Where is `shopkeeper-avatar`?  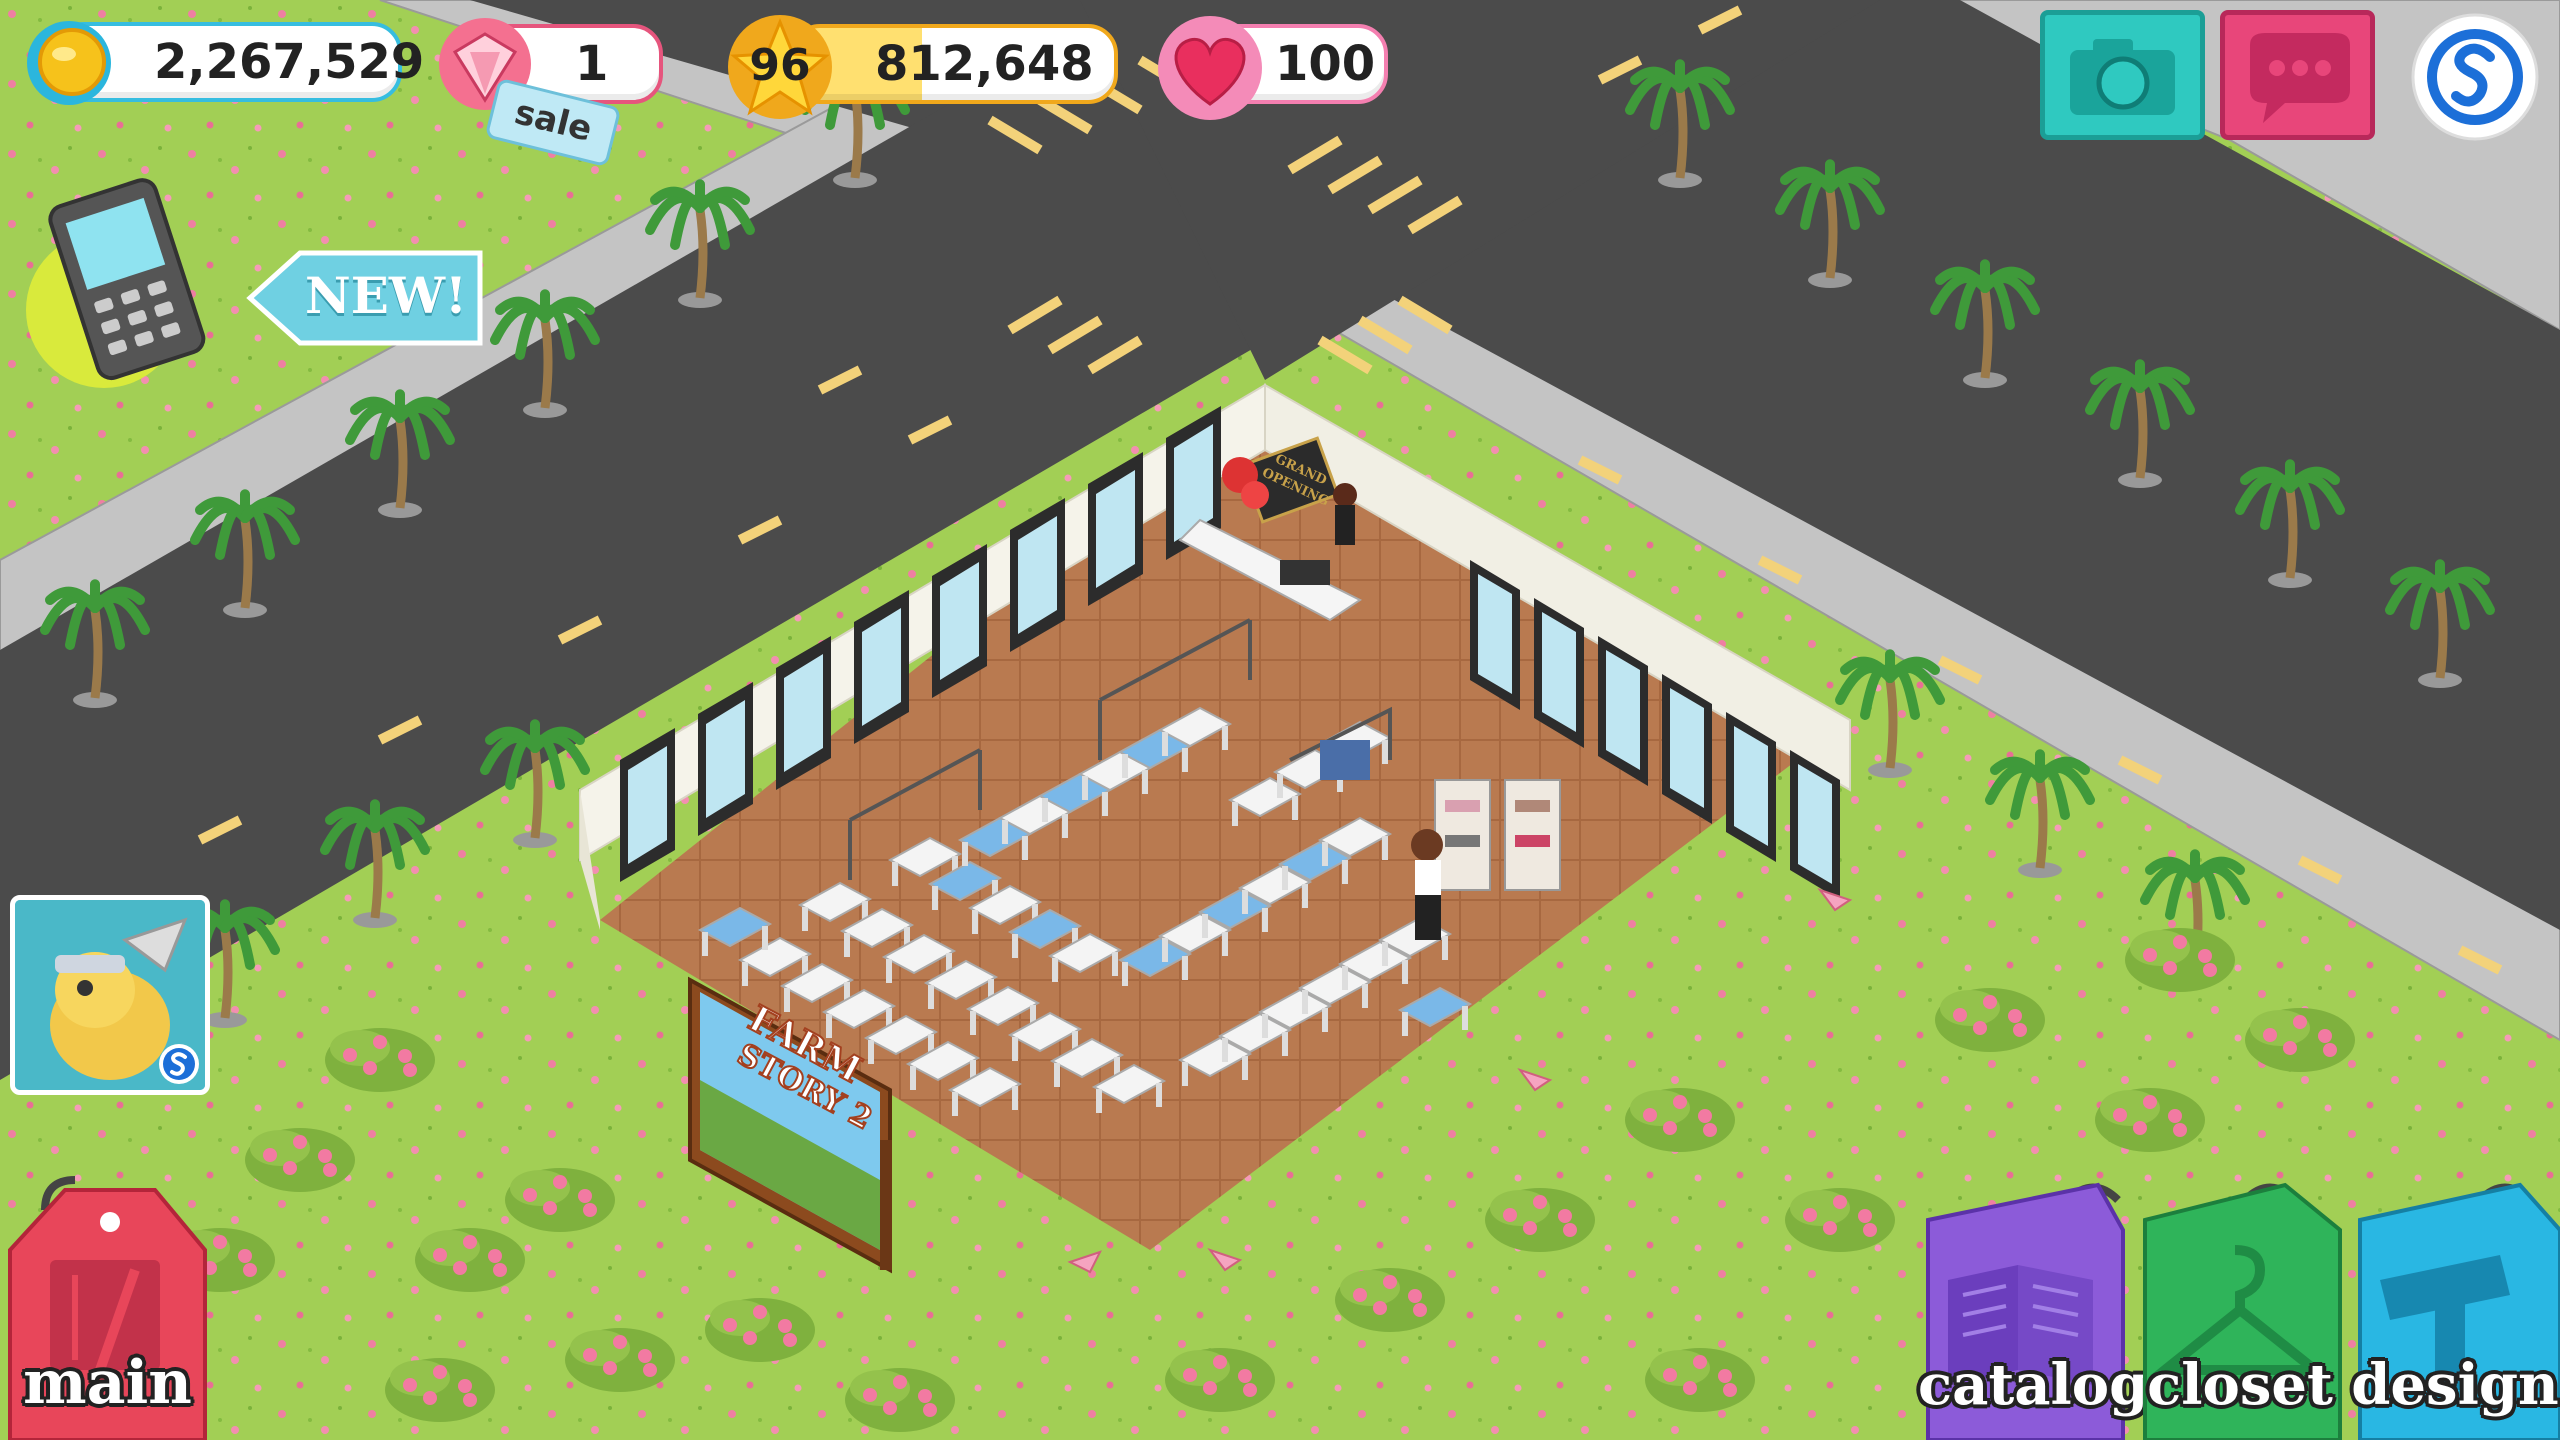 shopkeeper-avatar is located at coordinates (1345, 514).